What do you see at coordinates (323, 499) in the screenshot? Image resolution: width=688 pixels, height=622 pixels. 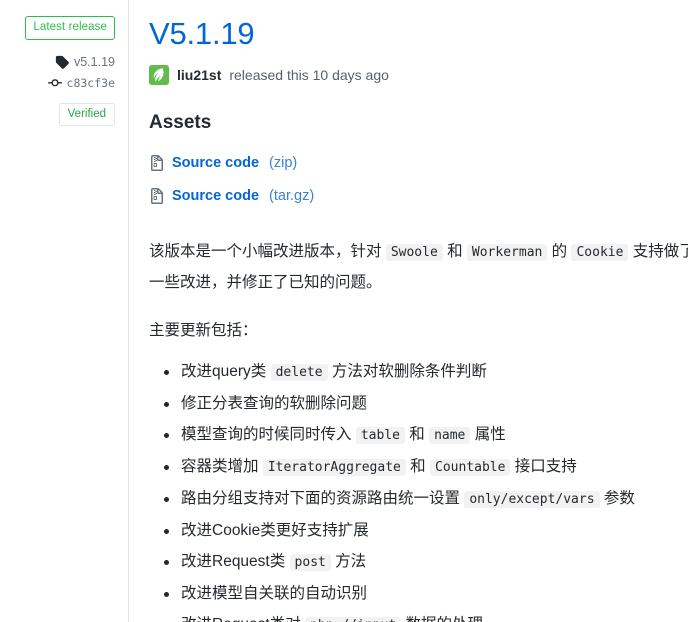 I see `change-text: 路由分组支持对下面的资源路由统一设置` at bounding box center [323, 499].